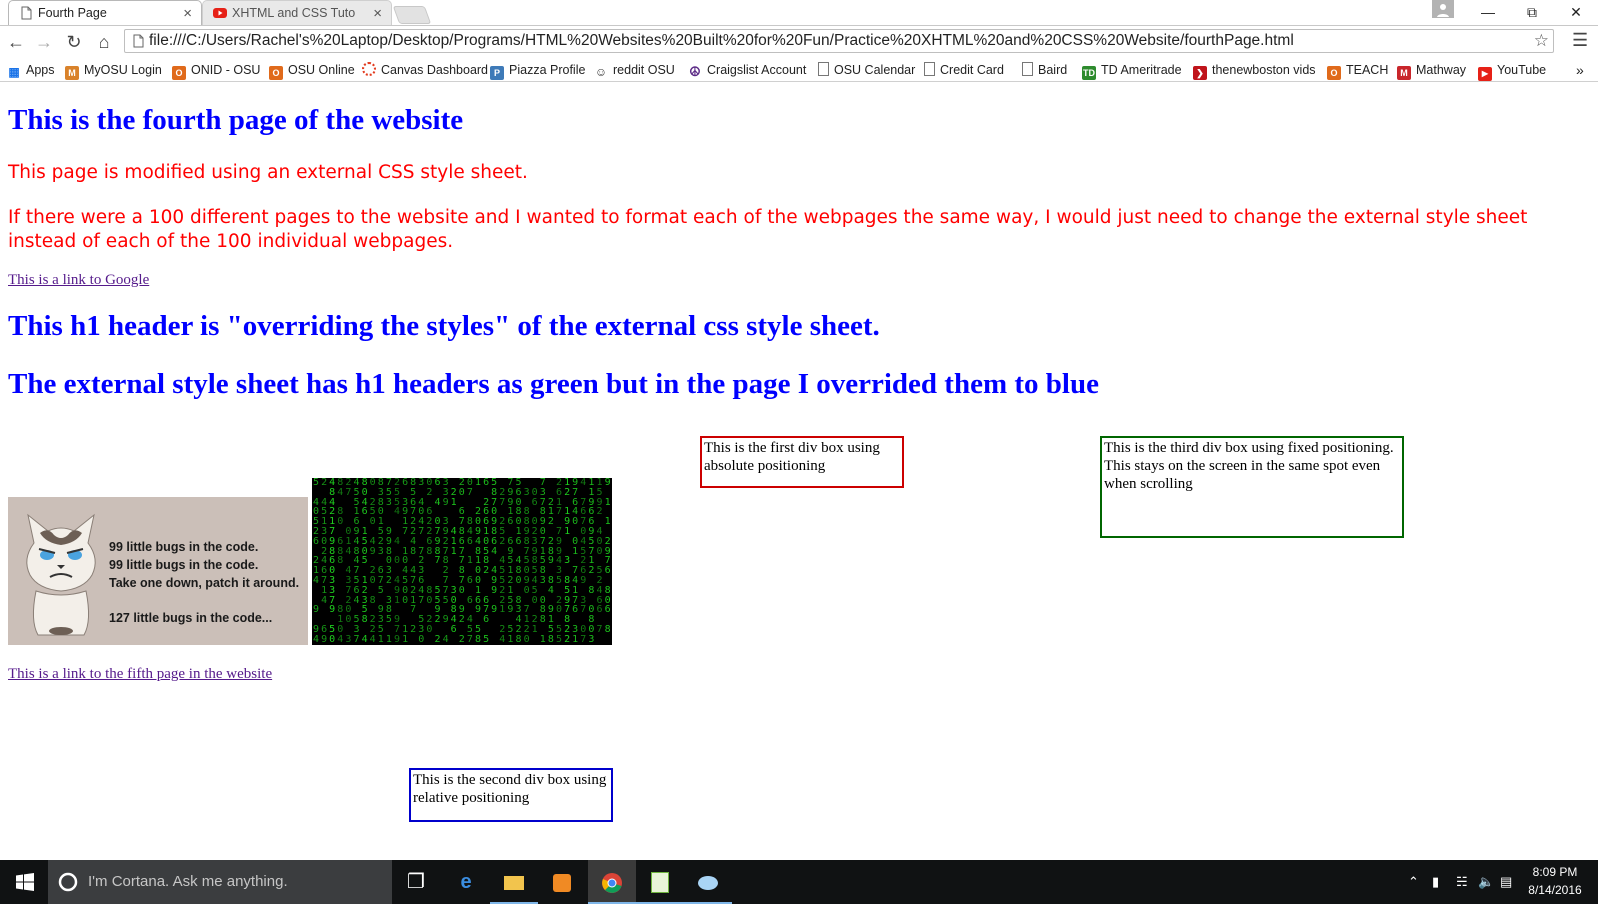  What do you see at coordinates (1443, 9) in the screenshot?
I see `profile-icon` at bounding box center [1443, 9].